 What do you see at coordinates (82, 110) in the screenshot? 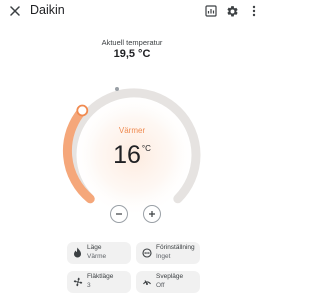
I see `target-handle` at bounding box center [82, 110].